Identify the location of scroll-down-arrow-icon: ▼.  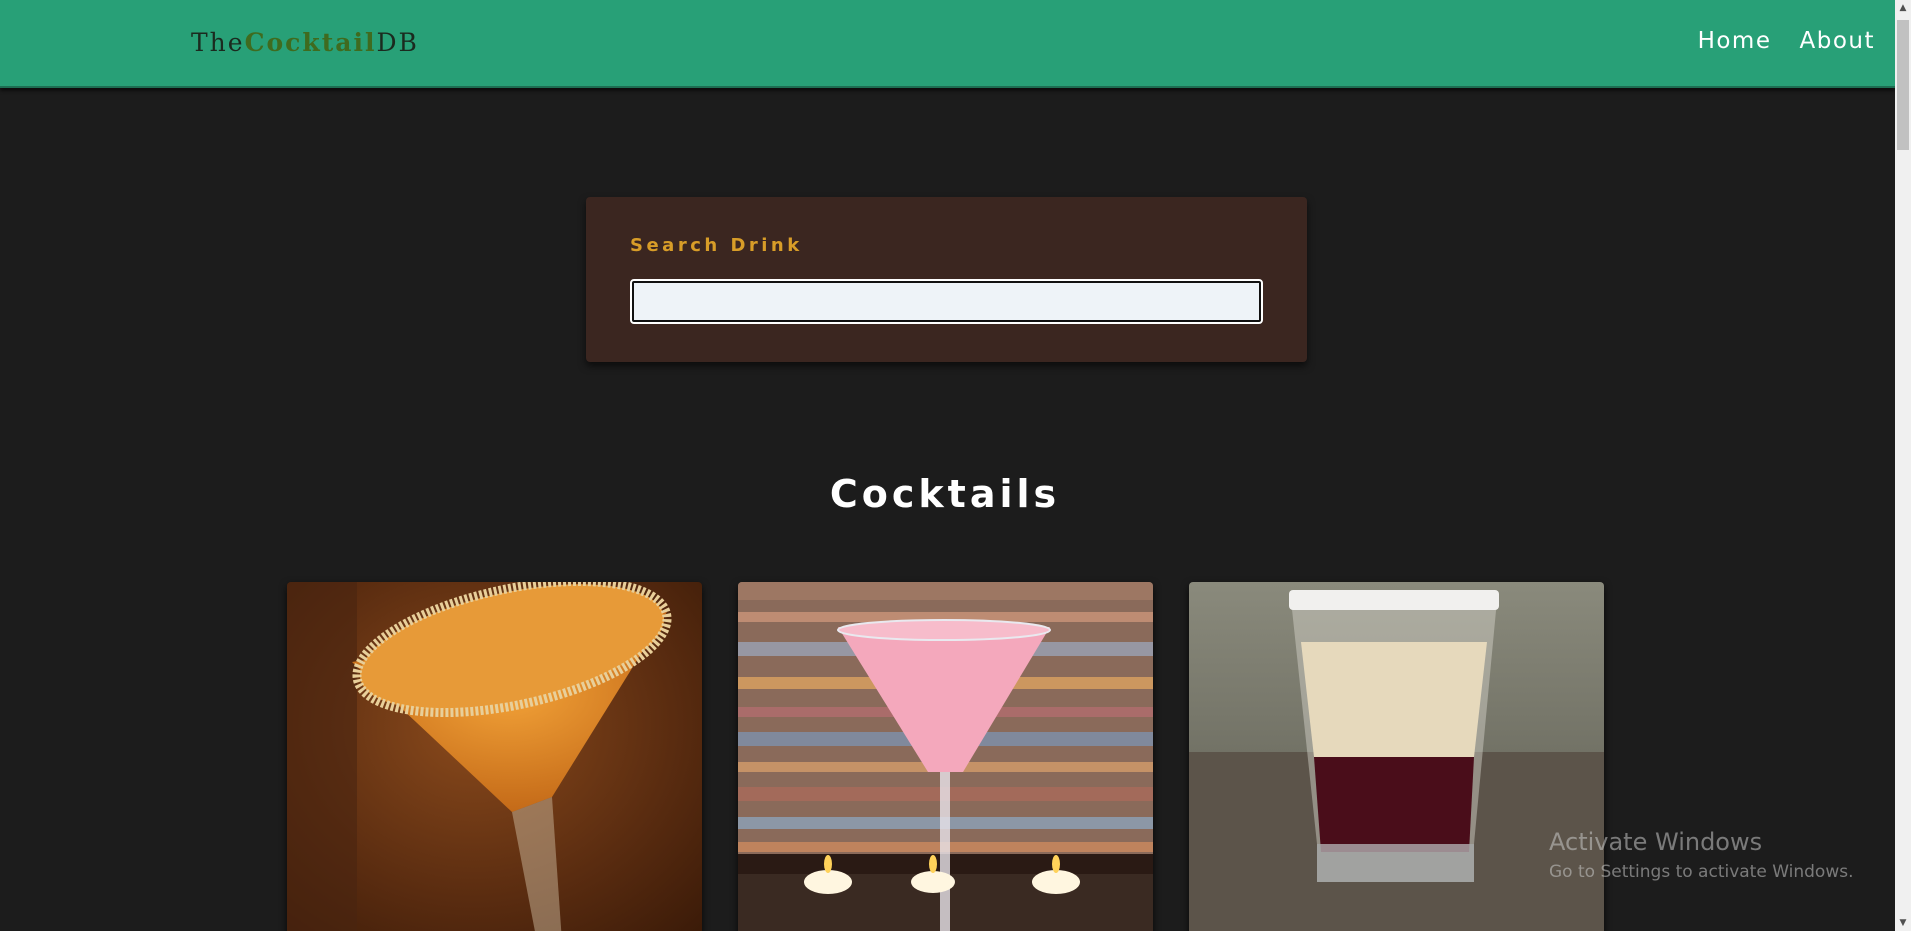
(1903, 923).